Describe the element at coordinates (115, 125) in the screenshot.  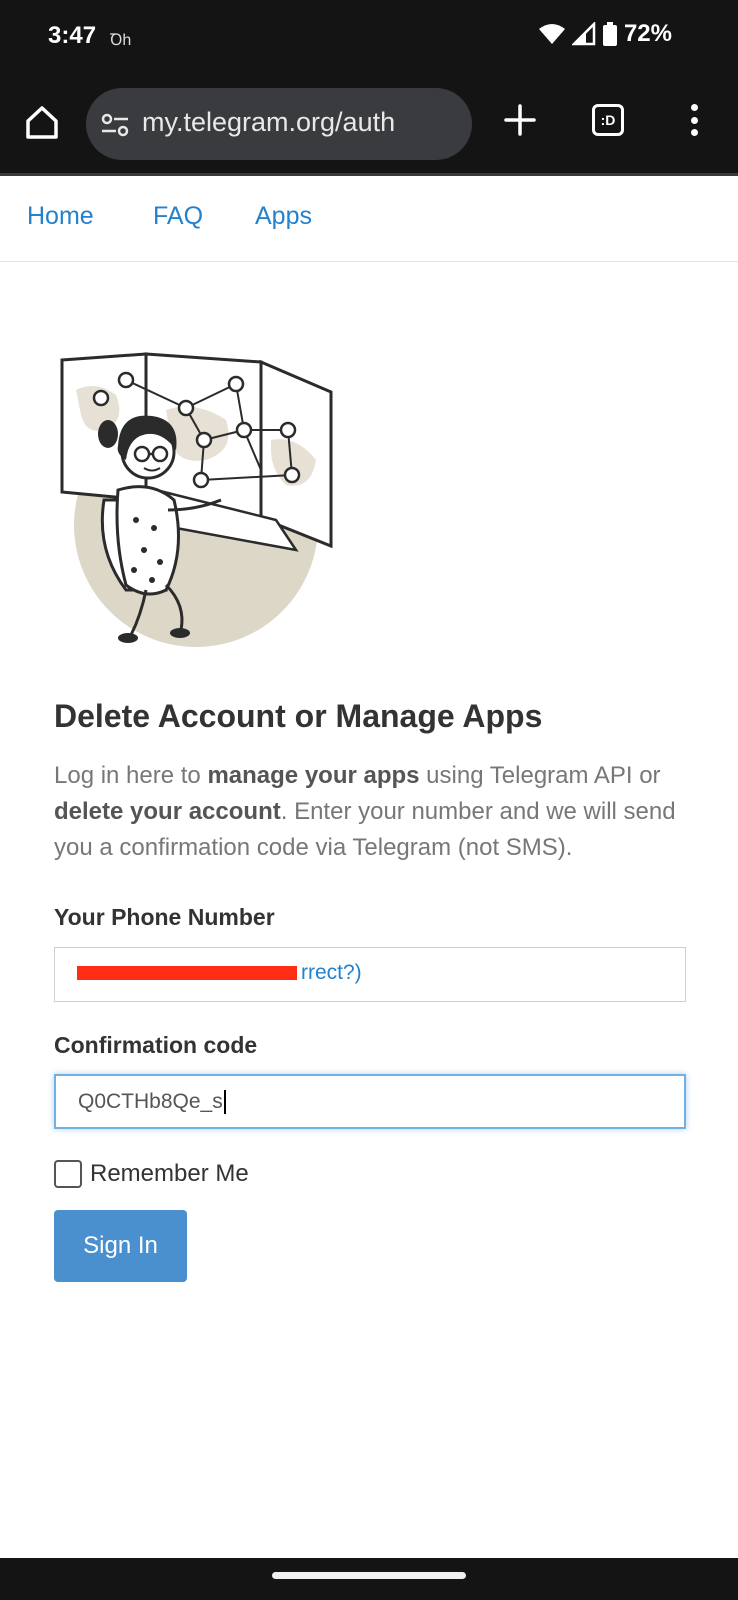
I see `tune-icon` at that location.